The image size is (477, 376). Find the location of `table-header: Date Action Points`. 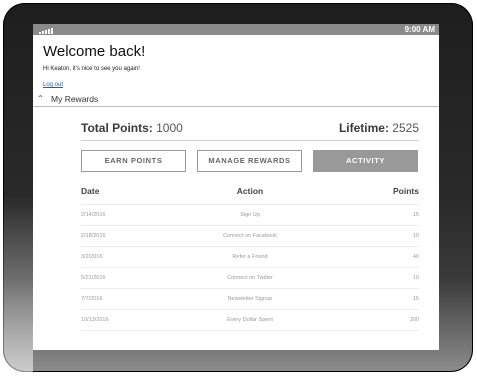

table-header: Date Action Points is located at coordinates (250, 193).